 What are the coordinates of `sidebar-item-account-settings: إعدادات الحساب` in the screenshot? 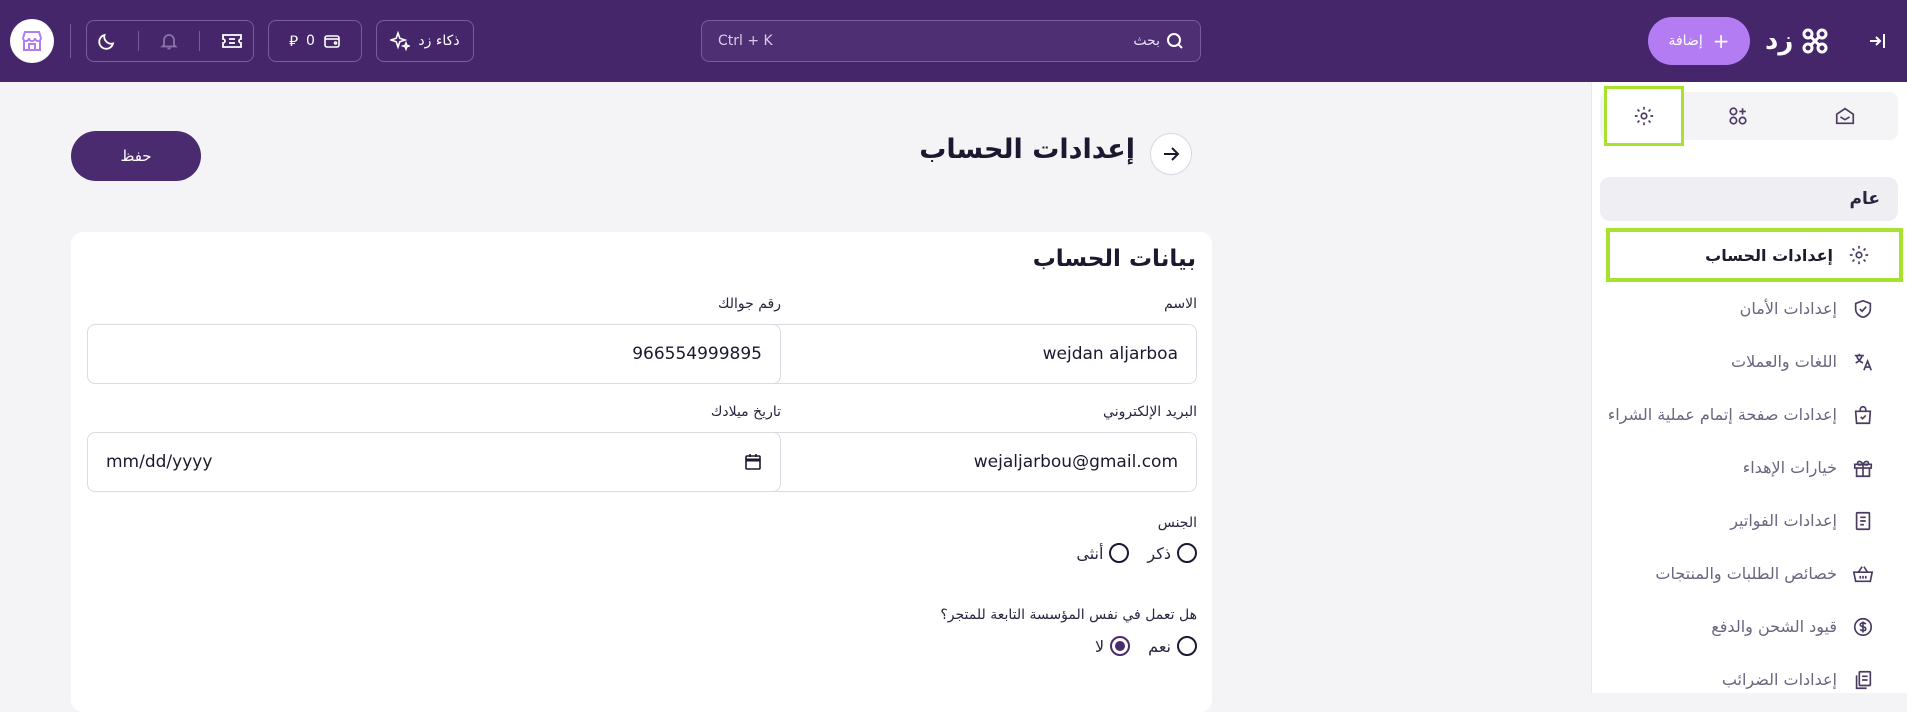 It's located at (1754, 255).